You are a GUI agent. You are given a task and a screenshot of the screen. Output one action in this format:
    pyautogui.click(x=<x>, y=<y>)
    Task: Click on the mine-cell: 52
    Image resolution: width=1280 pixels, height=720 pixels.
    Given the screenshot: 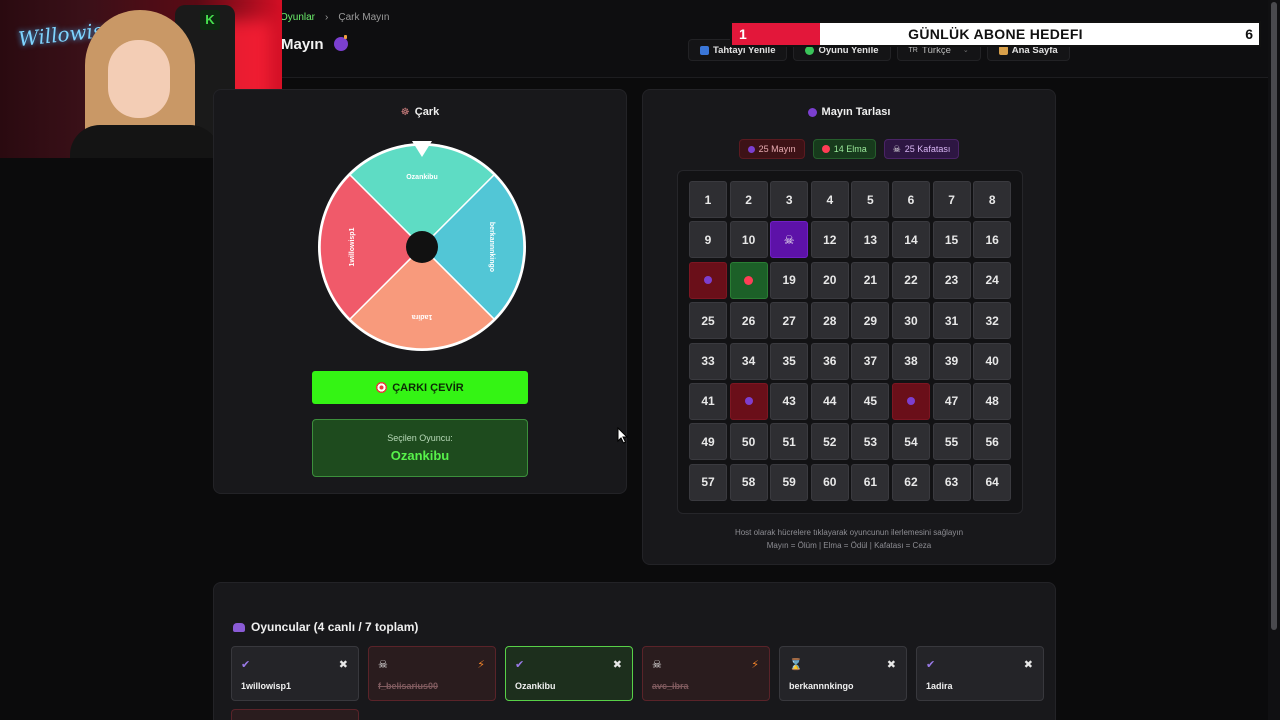 What is the action you would take?
    pyautogui.click(x=829, y=442)
    